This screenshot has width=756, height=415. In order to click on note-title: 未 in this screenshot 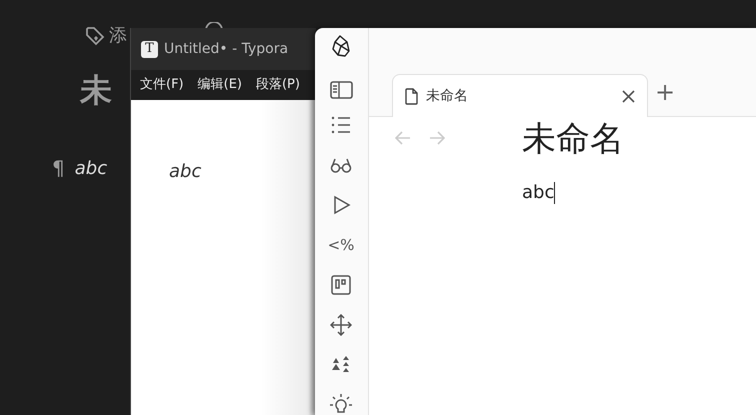, I will do `click(96, 90)`.